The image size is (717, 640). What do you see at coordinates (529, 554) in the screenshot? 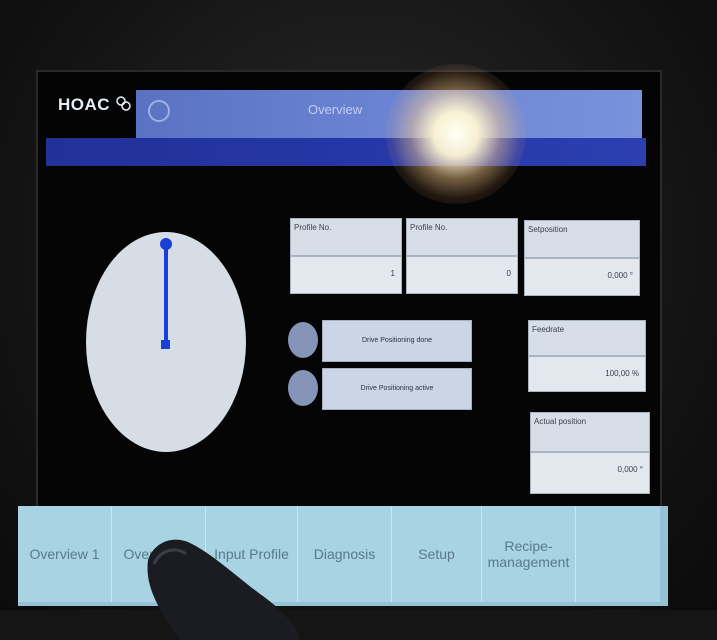
I see `tab-recipe-management: Recipe-management` at bounding box center [529, 554].